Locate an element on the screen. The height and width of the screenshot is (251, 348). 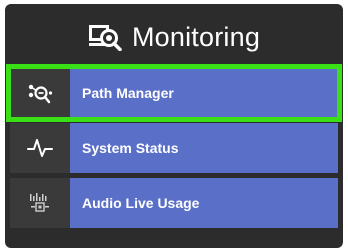
audio-usage-icon is located at coordinates (39, 202).